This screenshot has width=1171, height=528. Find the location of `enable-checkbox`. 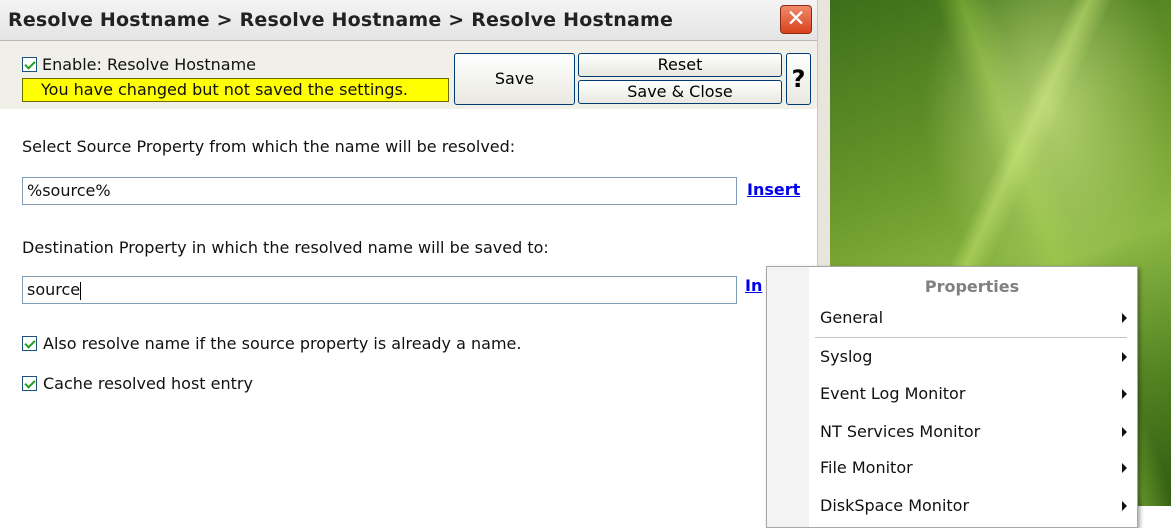

enable-checkbox is located at coordinates (29, 64).